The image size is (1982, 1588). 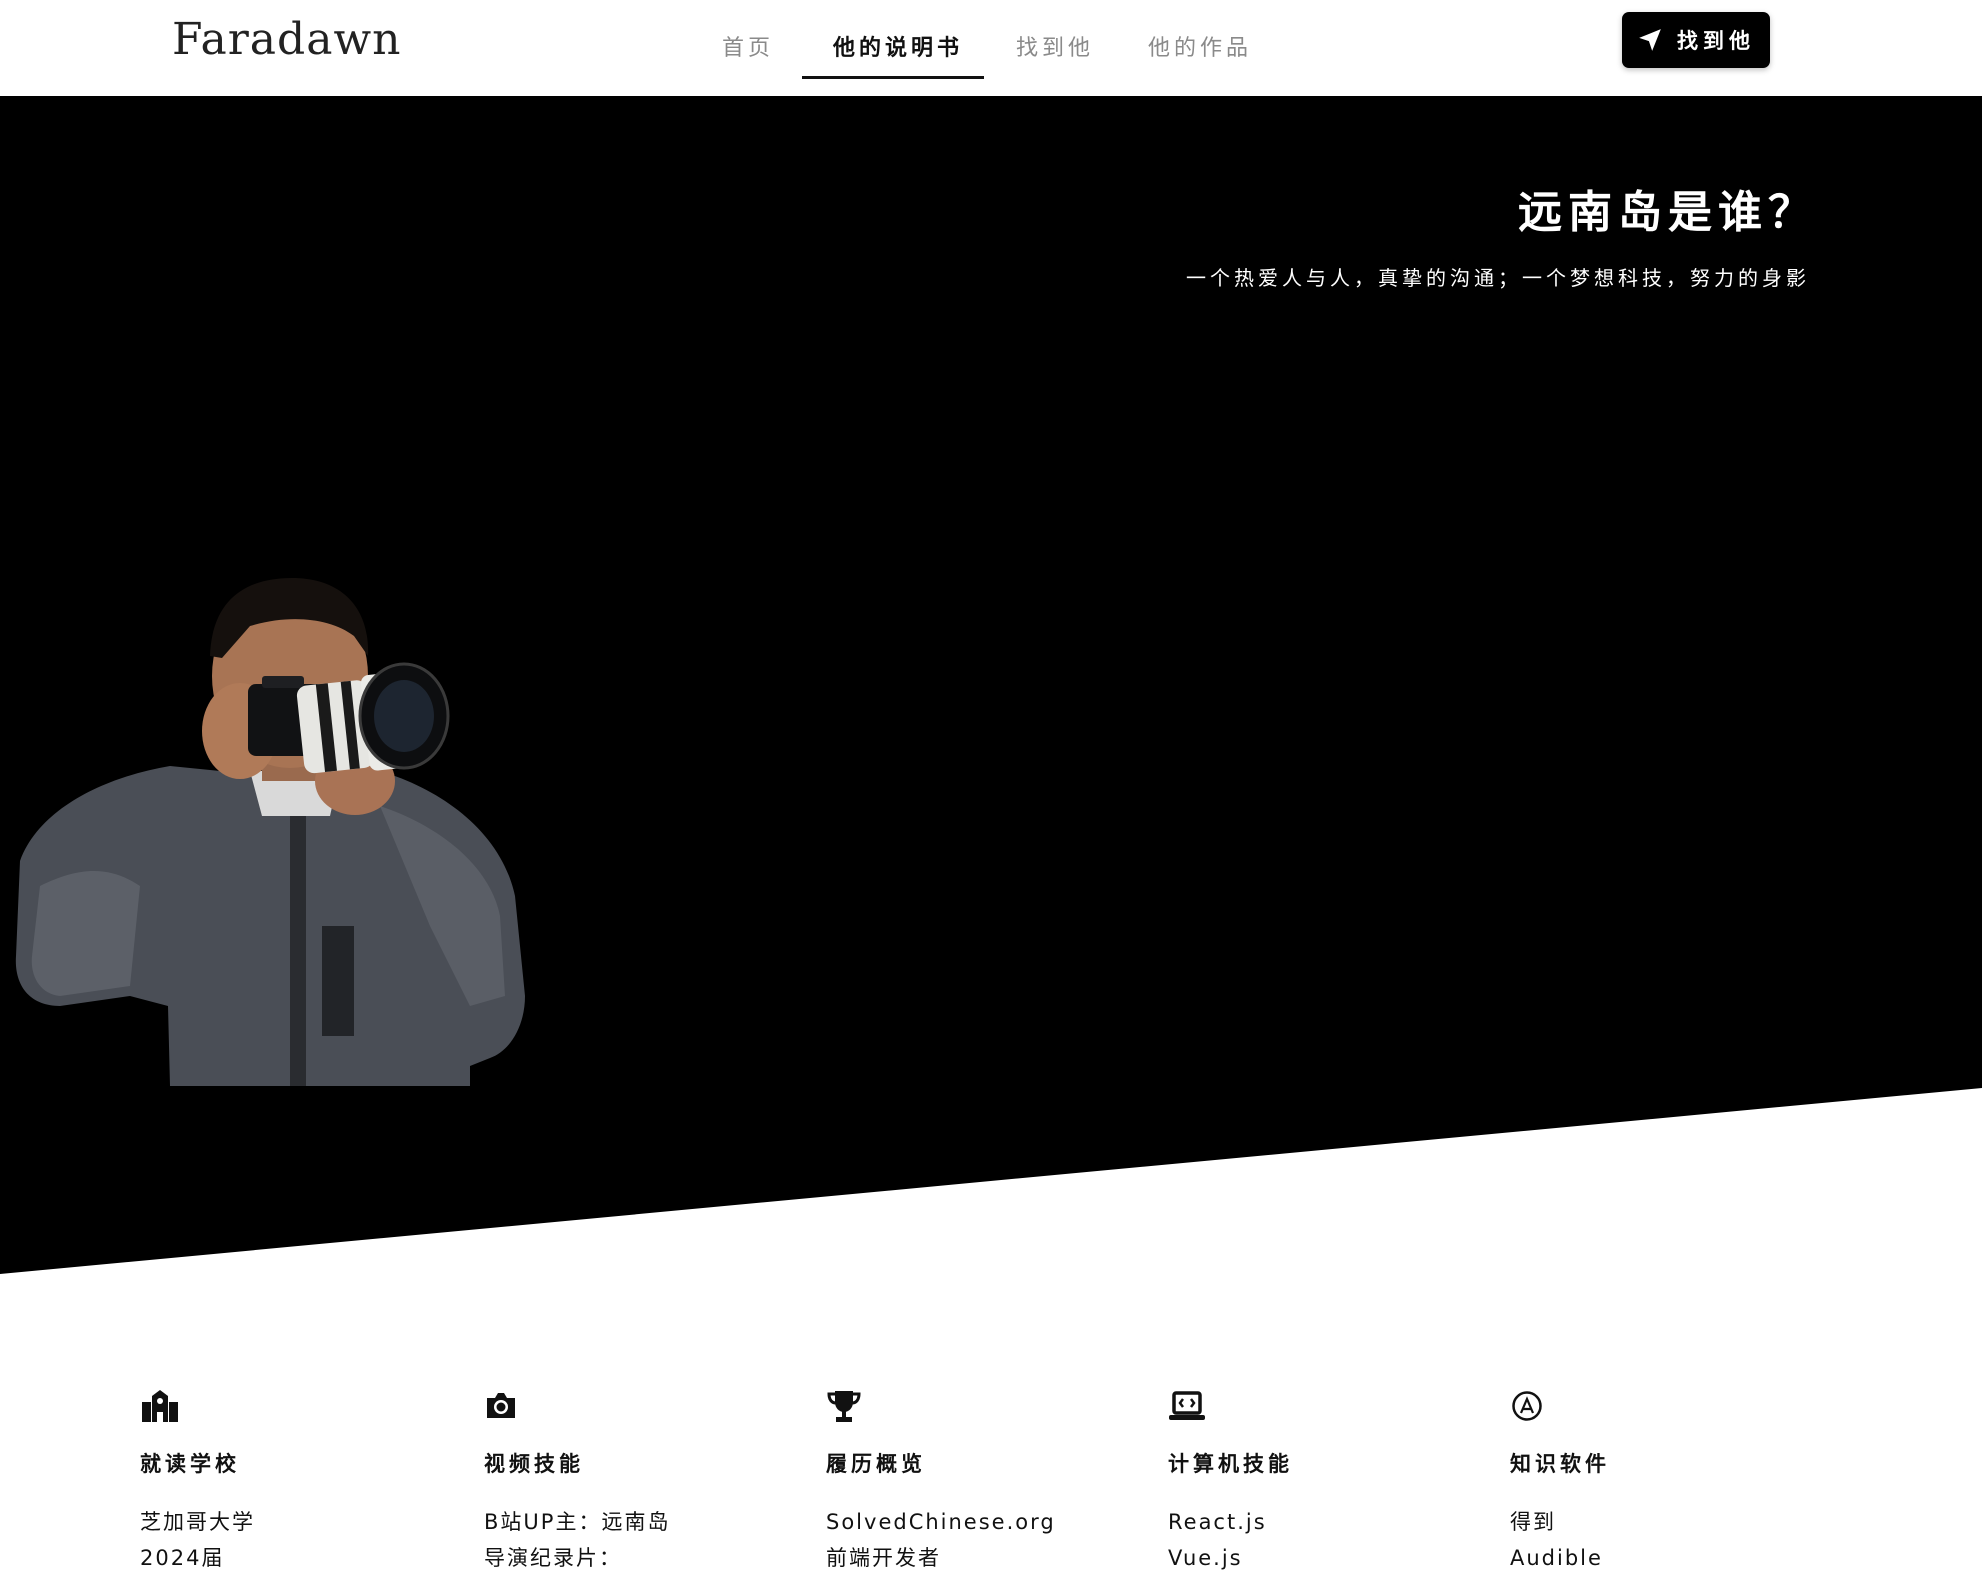 I want to click on info-line: Audible, so click(x=1556, y=1558).